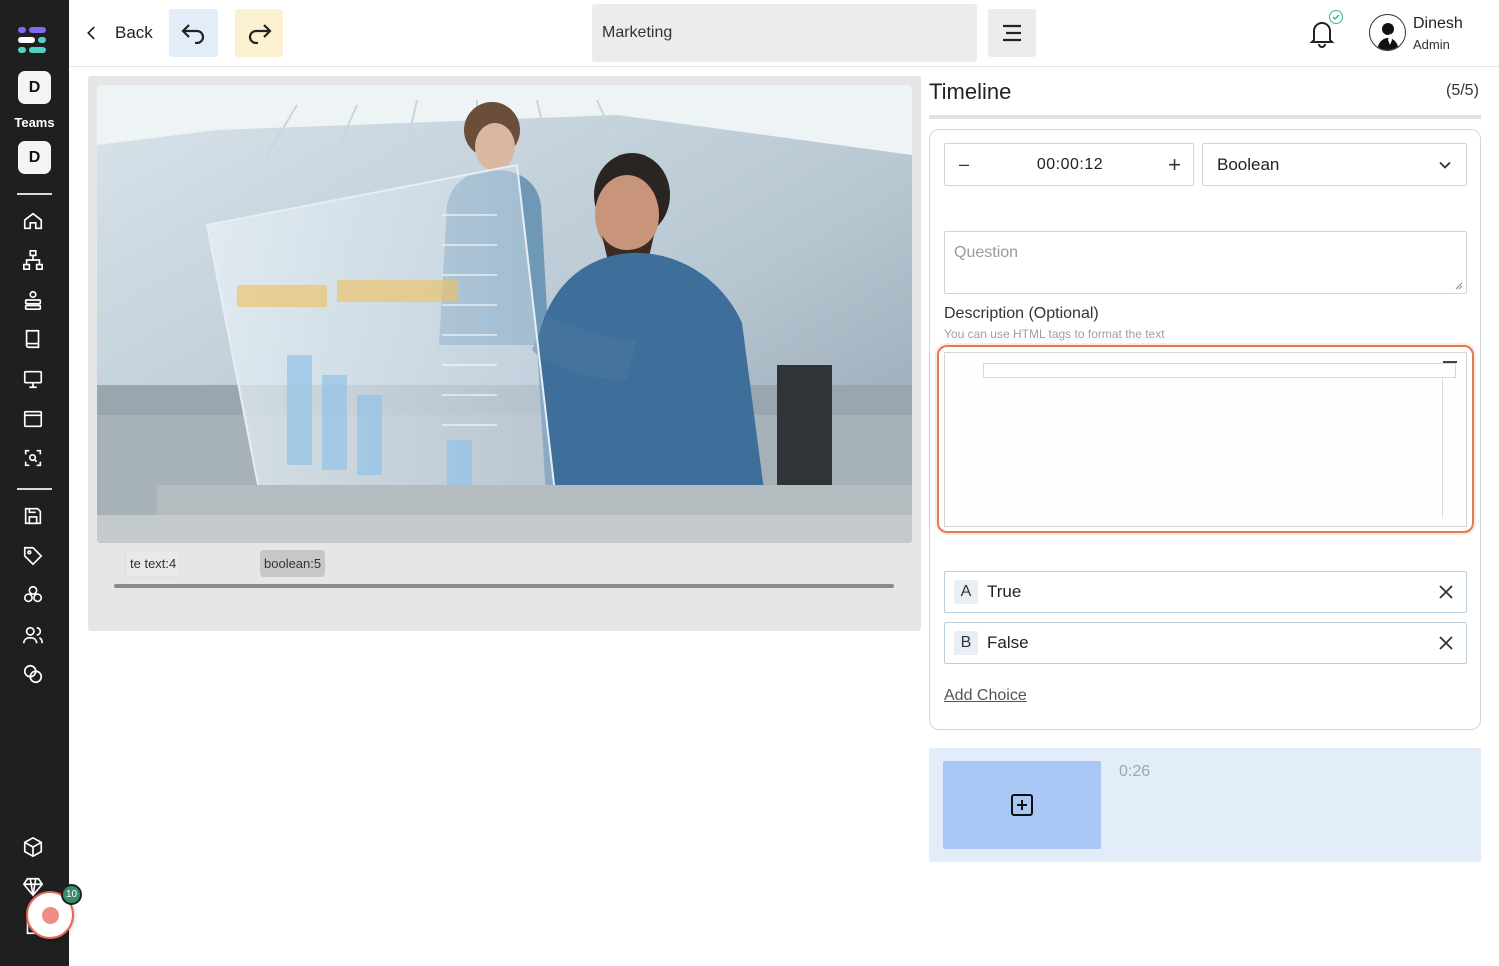 This screenshot has width=1499, height=966. Describe the element at coordinates (1431, 44) in the screenshot. I see `user-role: Admin` at that location.